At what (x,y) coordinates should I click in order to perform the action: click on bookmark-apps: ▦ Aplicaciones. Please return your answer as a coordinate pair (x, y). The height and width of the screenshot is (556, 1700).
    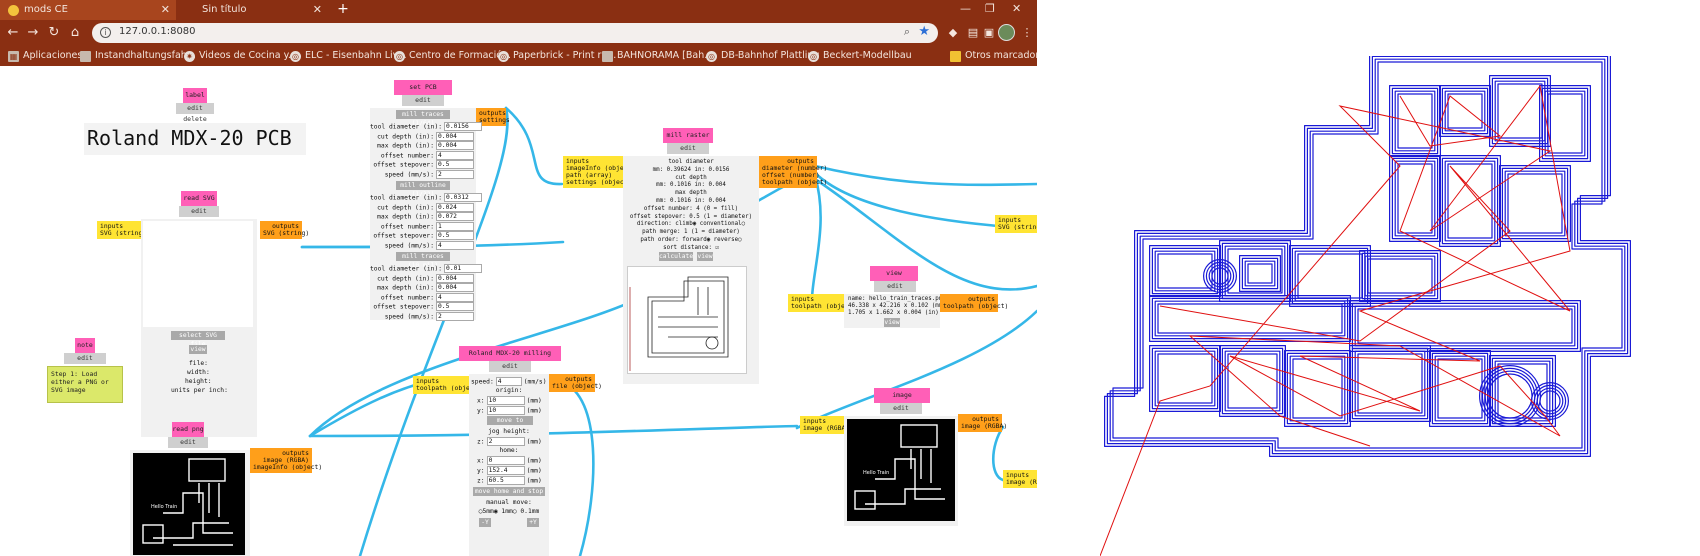
    Looking at the image, I should click on (45, 56).